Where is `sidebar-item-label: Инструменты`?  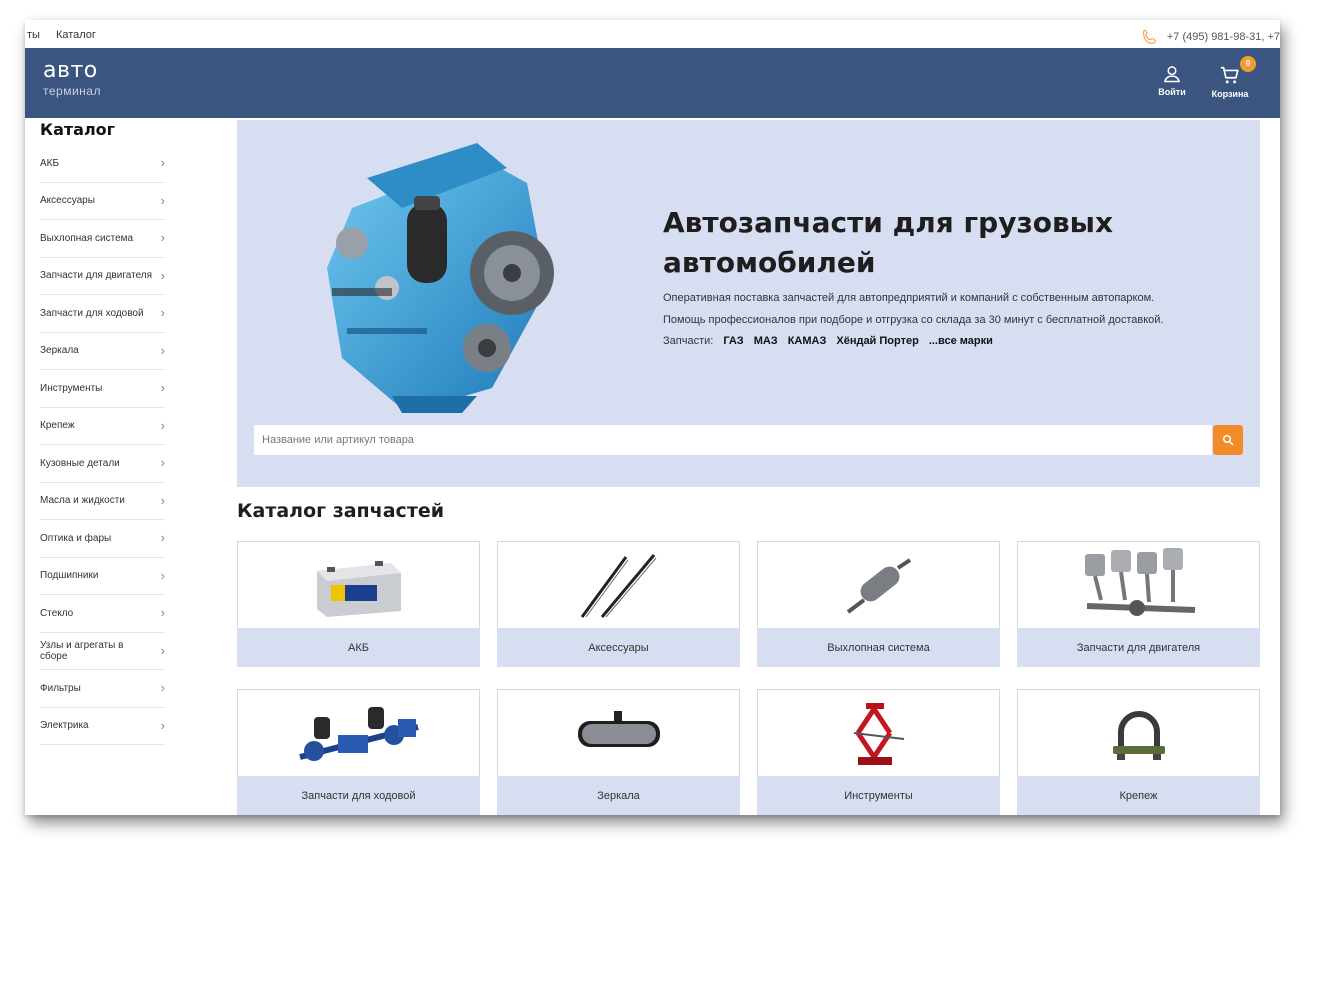 sidebar-item-label: Инструменты is located at coordinates (71, 388).